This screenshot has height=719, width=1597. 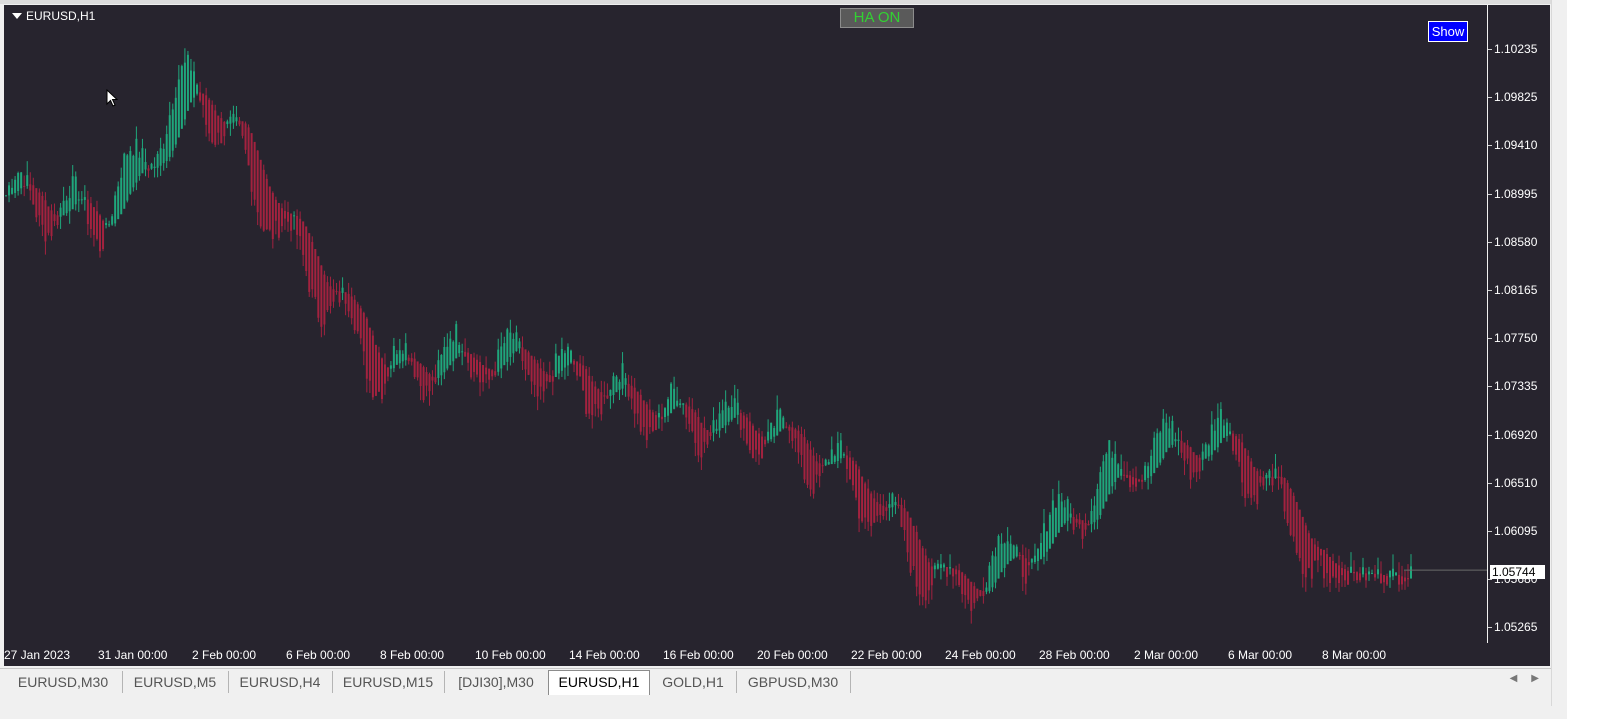 I want to click on tab-eurusd-m30: EURUSD,M30, so click(x=63, y=682).